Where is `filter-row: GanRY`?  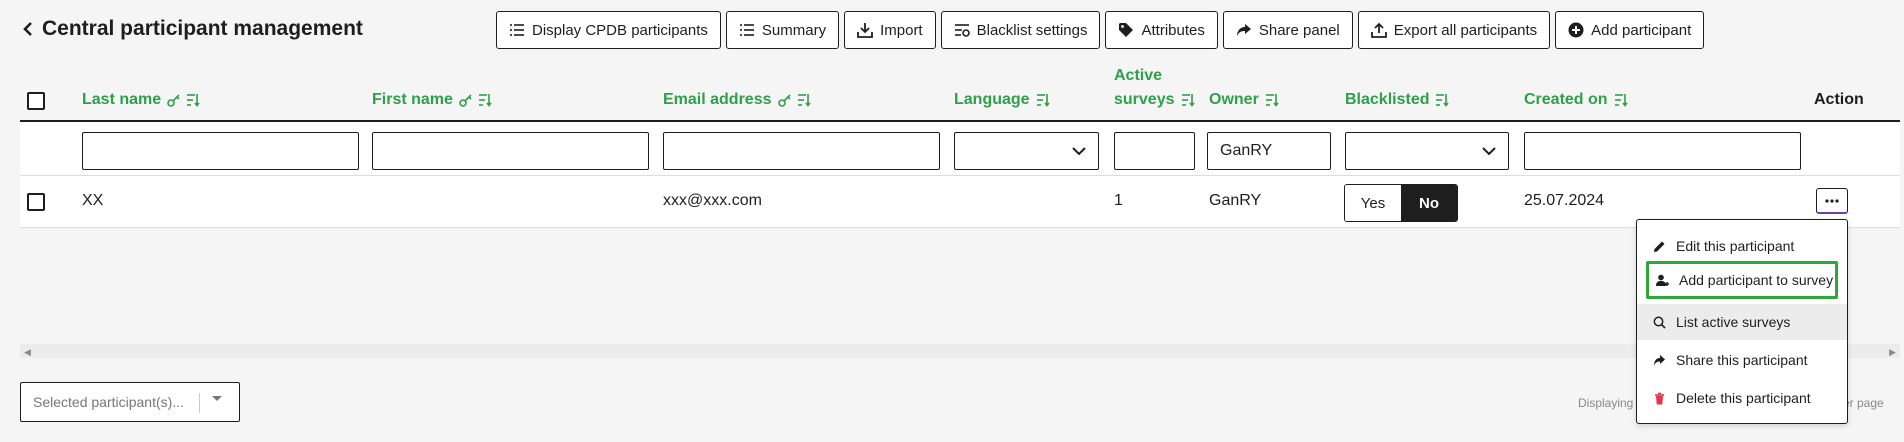 filter-row: GanRY is located at coordinates (960, 149).